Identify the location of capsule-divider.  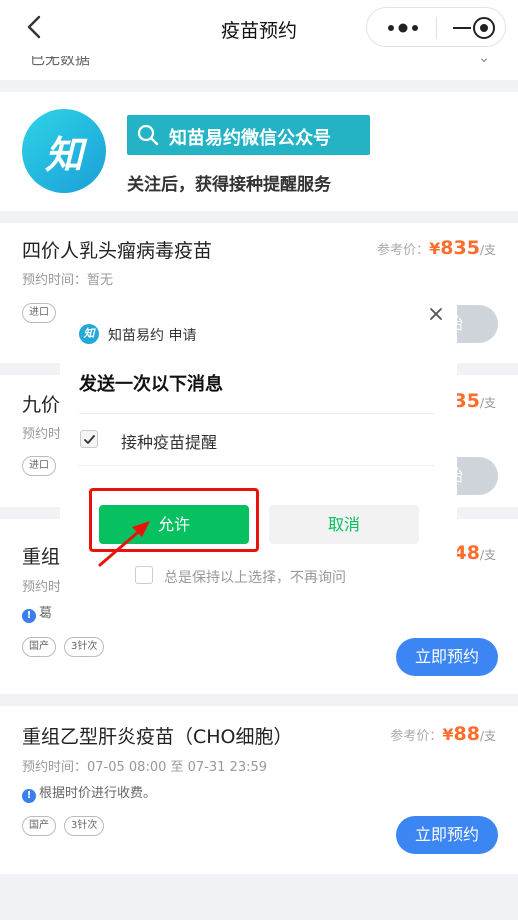
(436, 28).